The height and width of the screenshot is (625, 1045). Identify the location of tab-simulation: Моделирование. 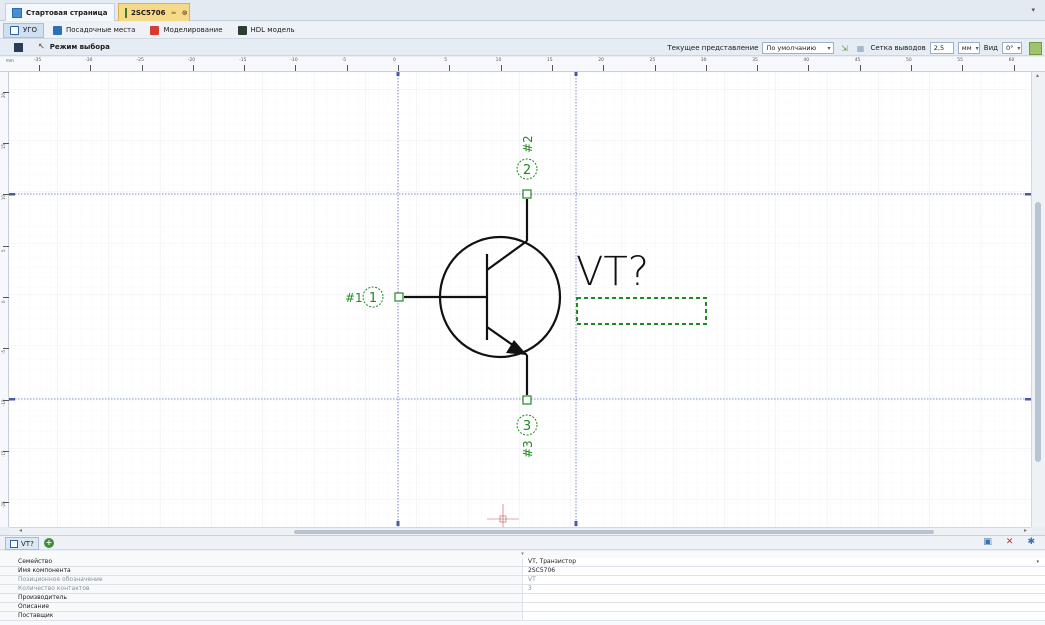
(186, 30).